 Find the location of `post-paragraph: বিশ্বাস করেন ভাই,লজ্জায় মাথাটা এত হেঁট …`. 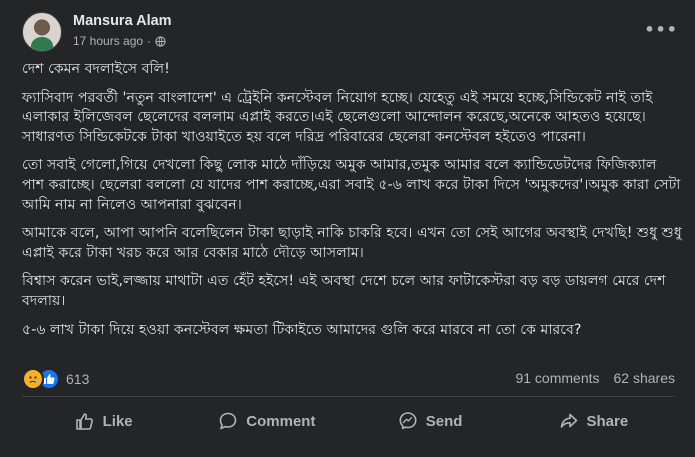

post-paragraph: বিশ্বাস করেন ভাই,লজ্জায় মাথাটা এত হেঁট … is located at coordinates (344, 291).